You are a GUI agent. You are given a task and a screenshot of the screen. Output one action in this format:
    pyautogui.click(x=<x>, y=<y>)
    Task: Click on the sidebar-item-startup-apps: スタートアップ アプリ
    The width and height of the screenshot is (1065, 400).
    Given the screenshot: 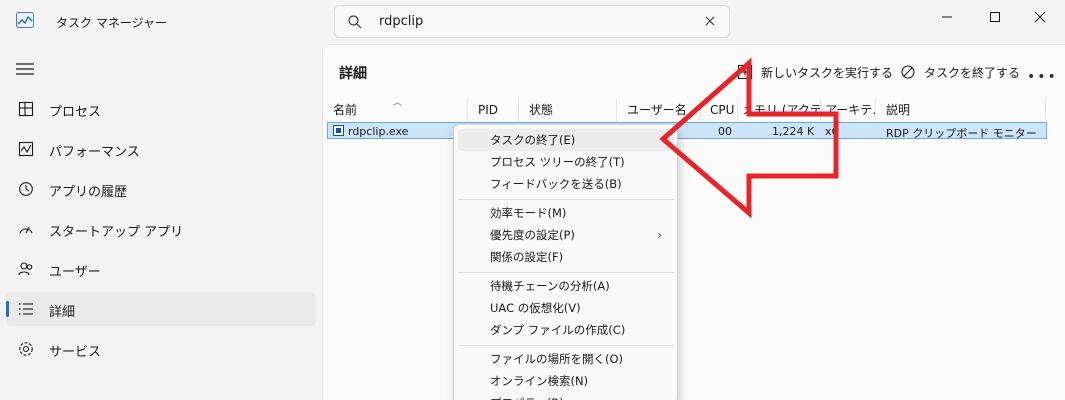 What is the action you would take?
    pyautogui.click(x=161, y=229)
    